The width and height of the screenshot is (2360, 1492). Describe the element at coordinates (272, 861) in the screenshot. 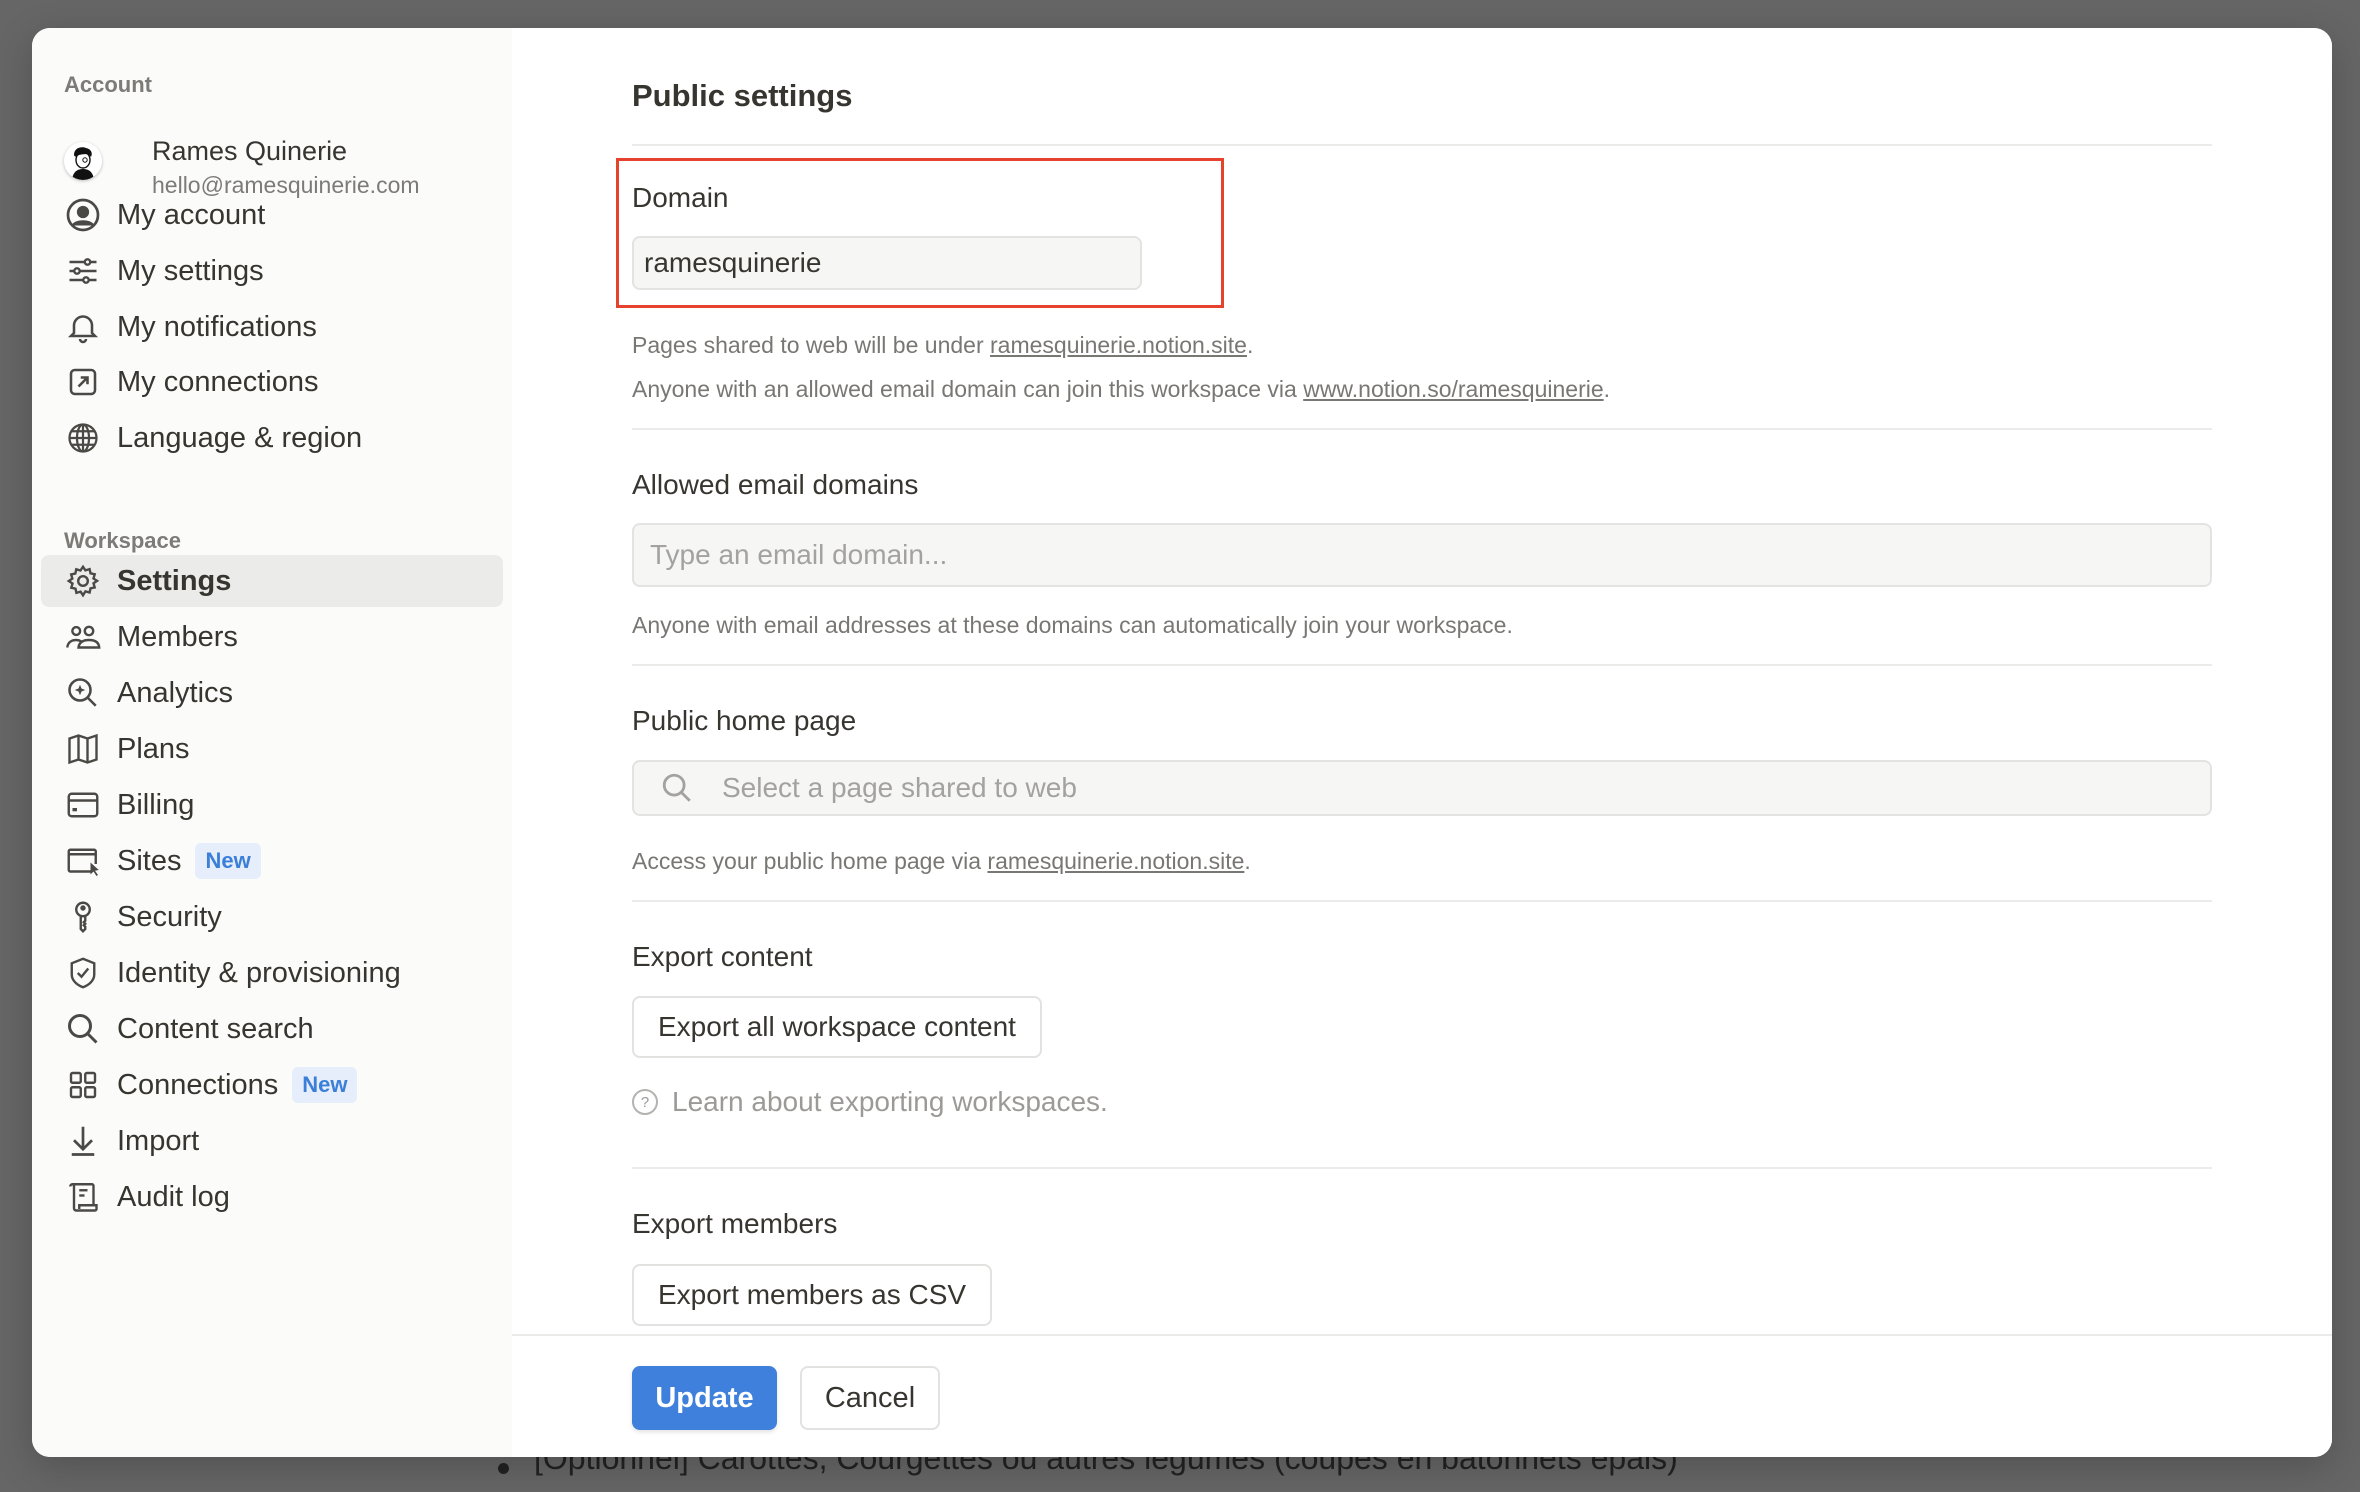

I see `sidebar-item-sites: Sites New` at that location.